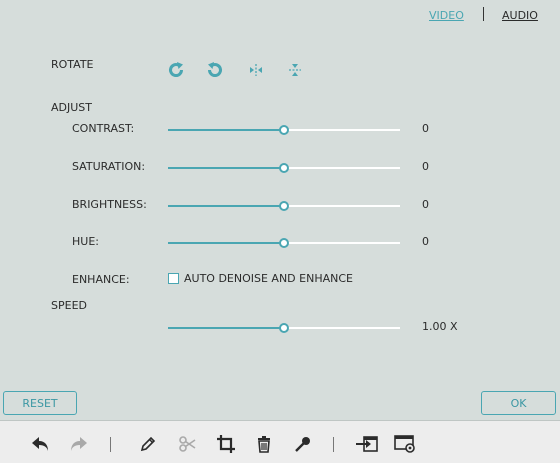 This screenshot has width=560, height=463. What do you see at coordinates (78, 444) in the screenshot?
I see `redo-icon` at bounding box center [78, 444].